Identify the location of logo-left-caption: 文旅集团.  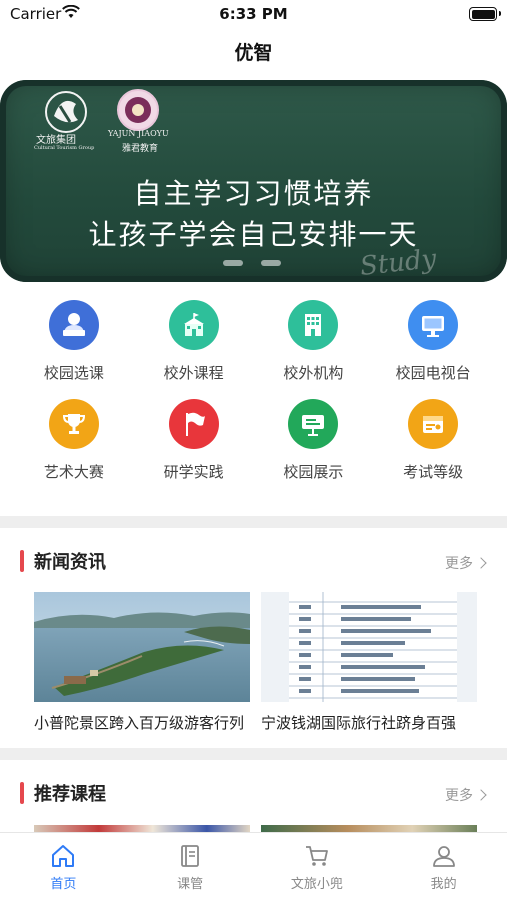
(56, 140).